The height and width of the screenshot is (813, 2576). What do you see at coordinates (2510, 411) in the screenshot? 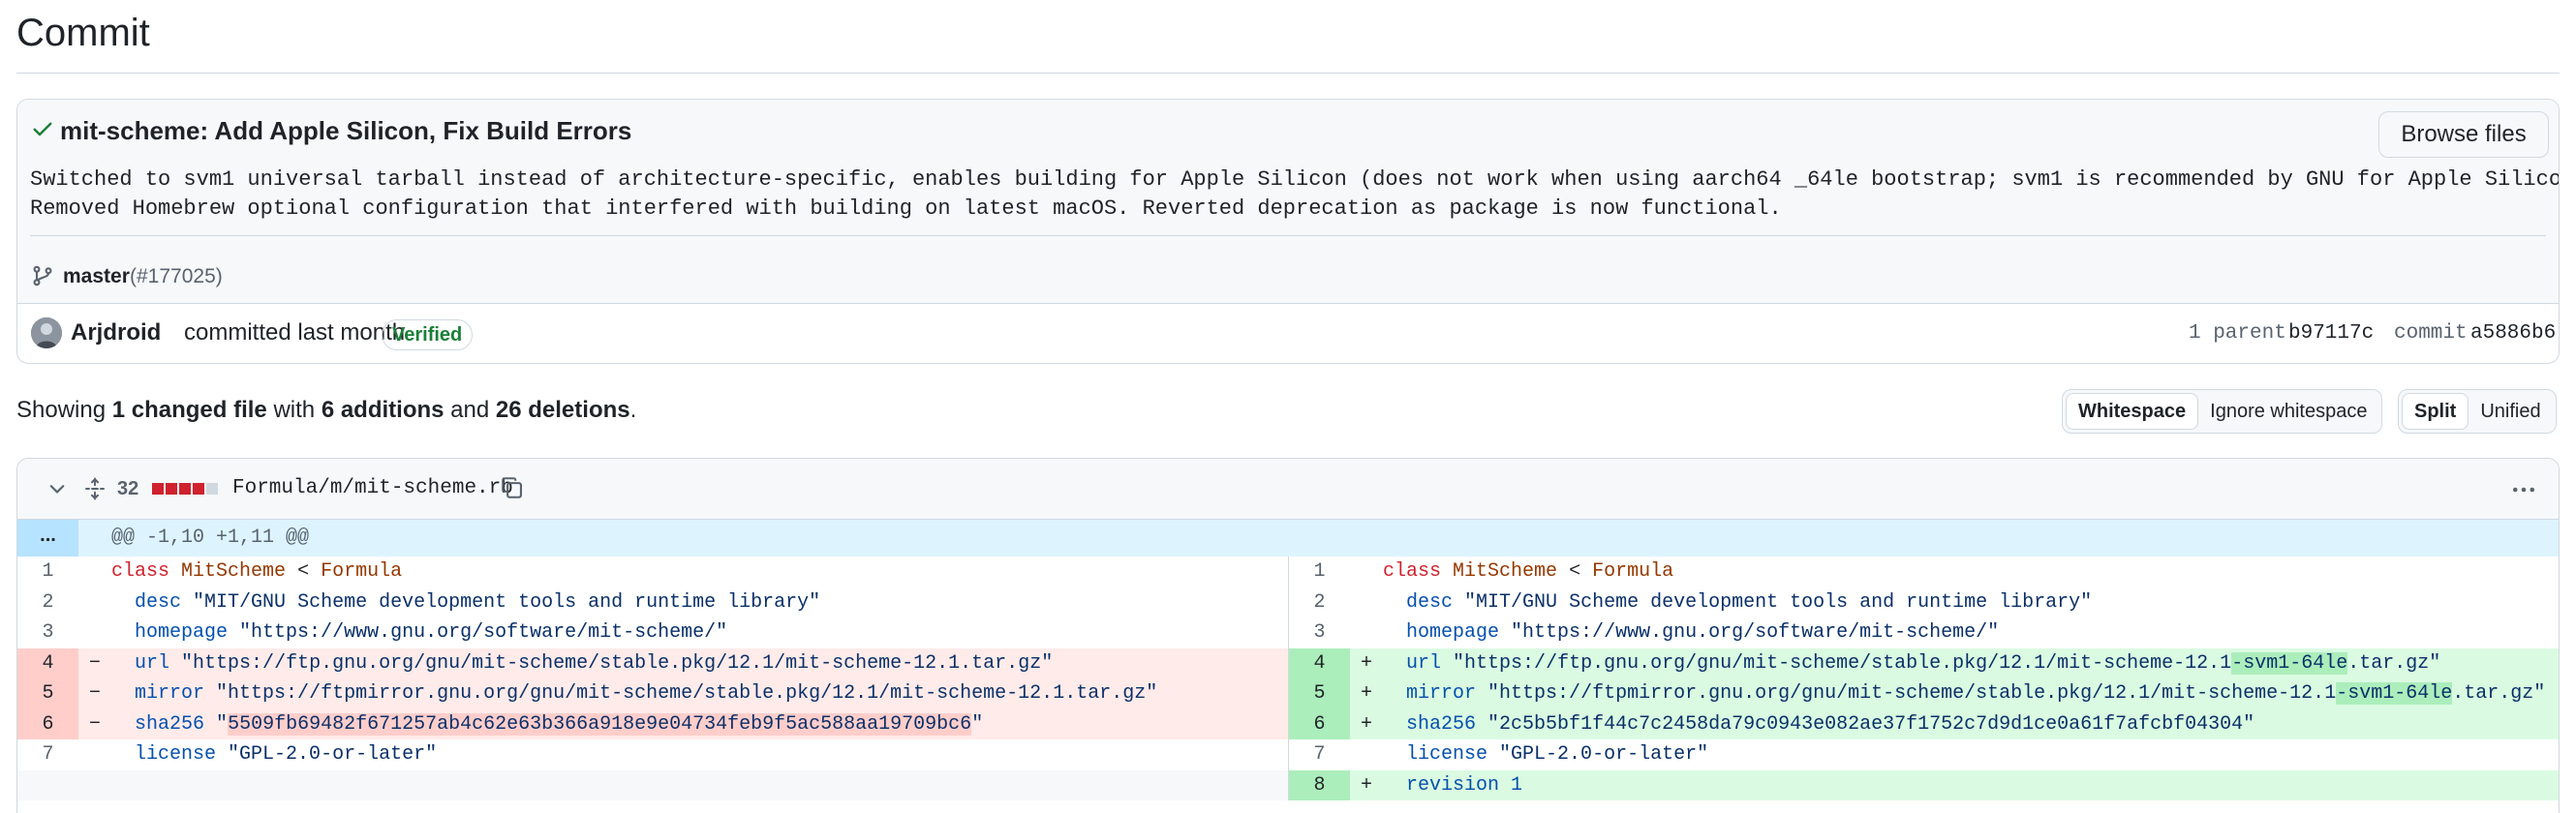
I see `unified-view-option: Unified` at bounding box center [2510, 411].